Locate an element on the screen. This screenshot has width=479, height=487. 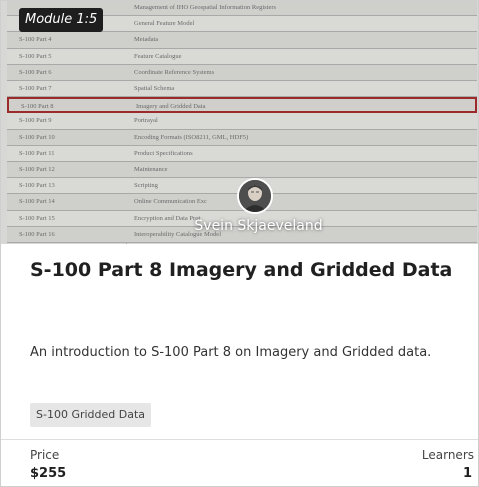
thumbnail-table-row: S-100 Part 9 Portrayal is located at coordinates (242, 121).